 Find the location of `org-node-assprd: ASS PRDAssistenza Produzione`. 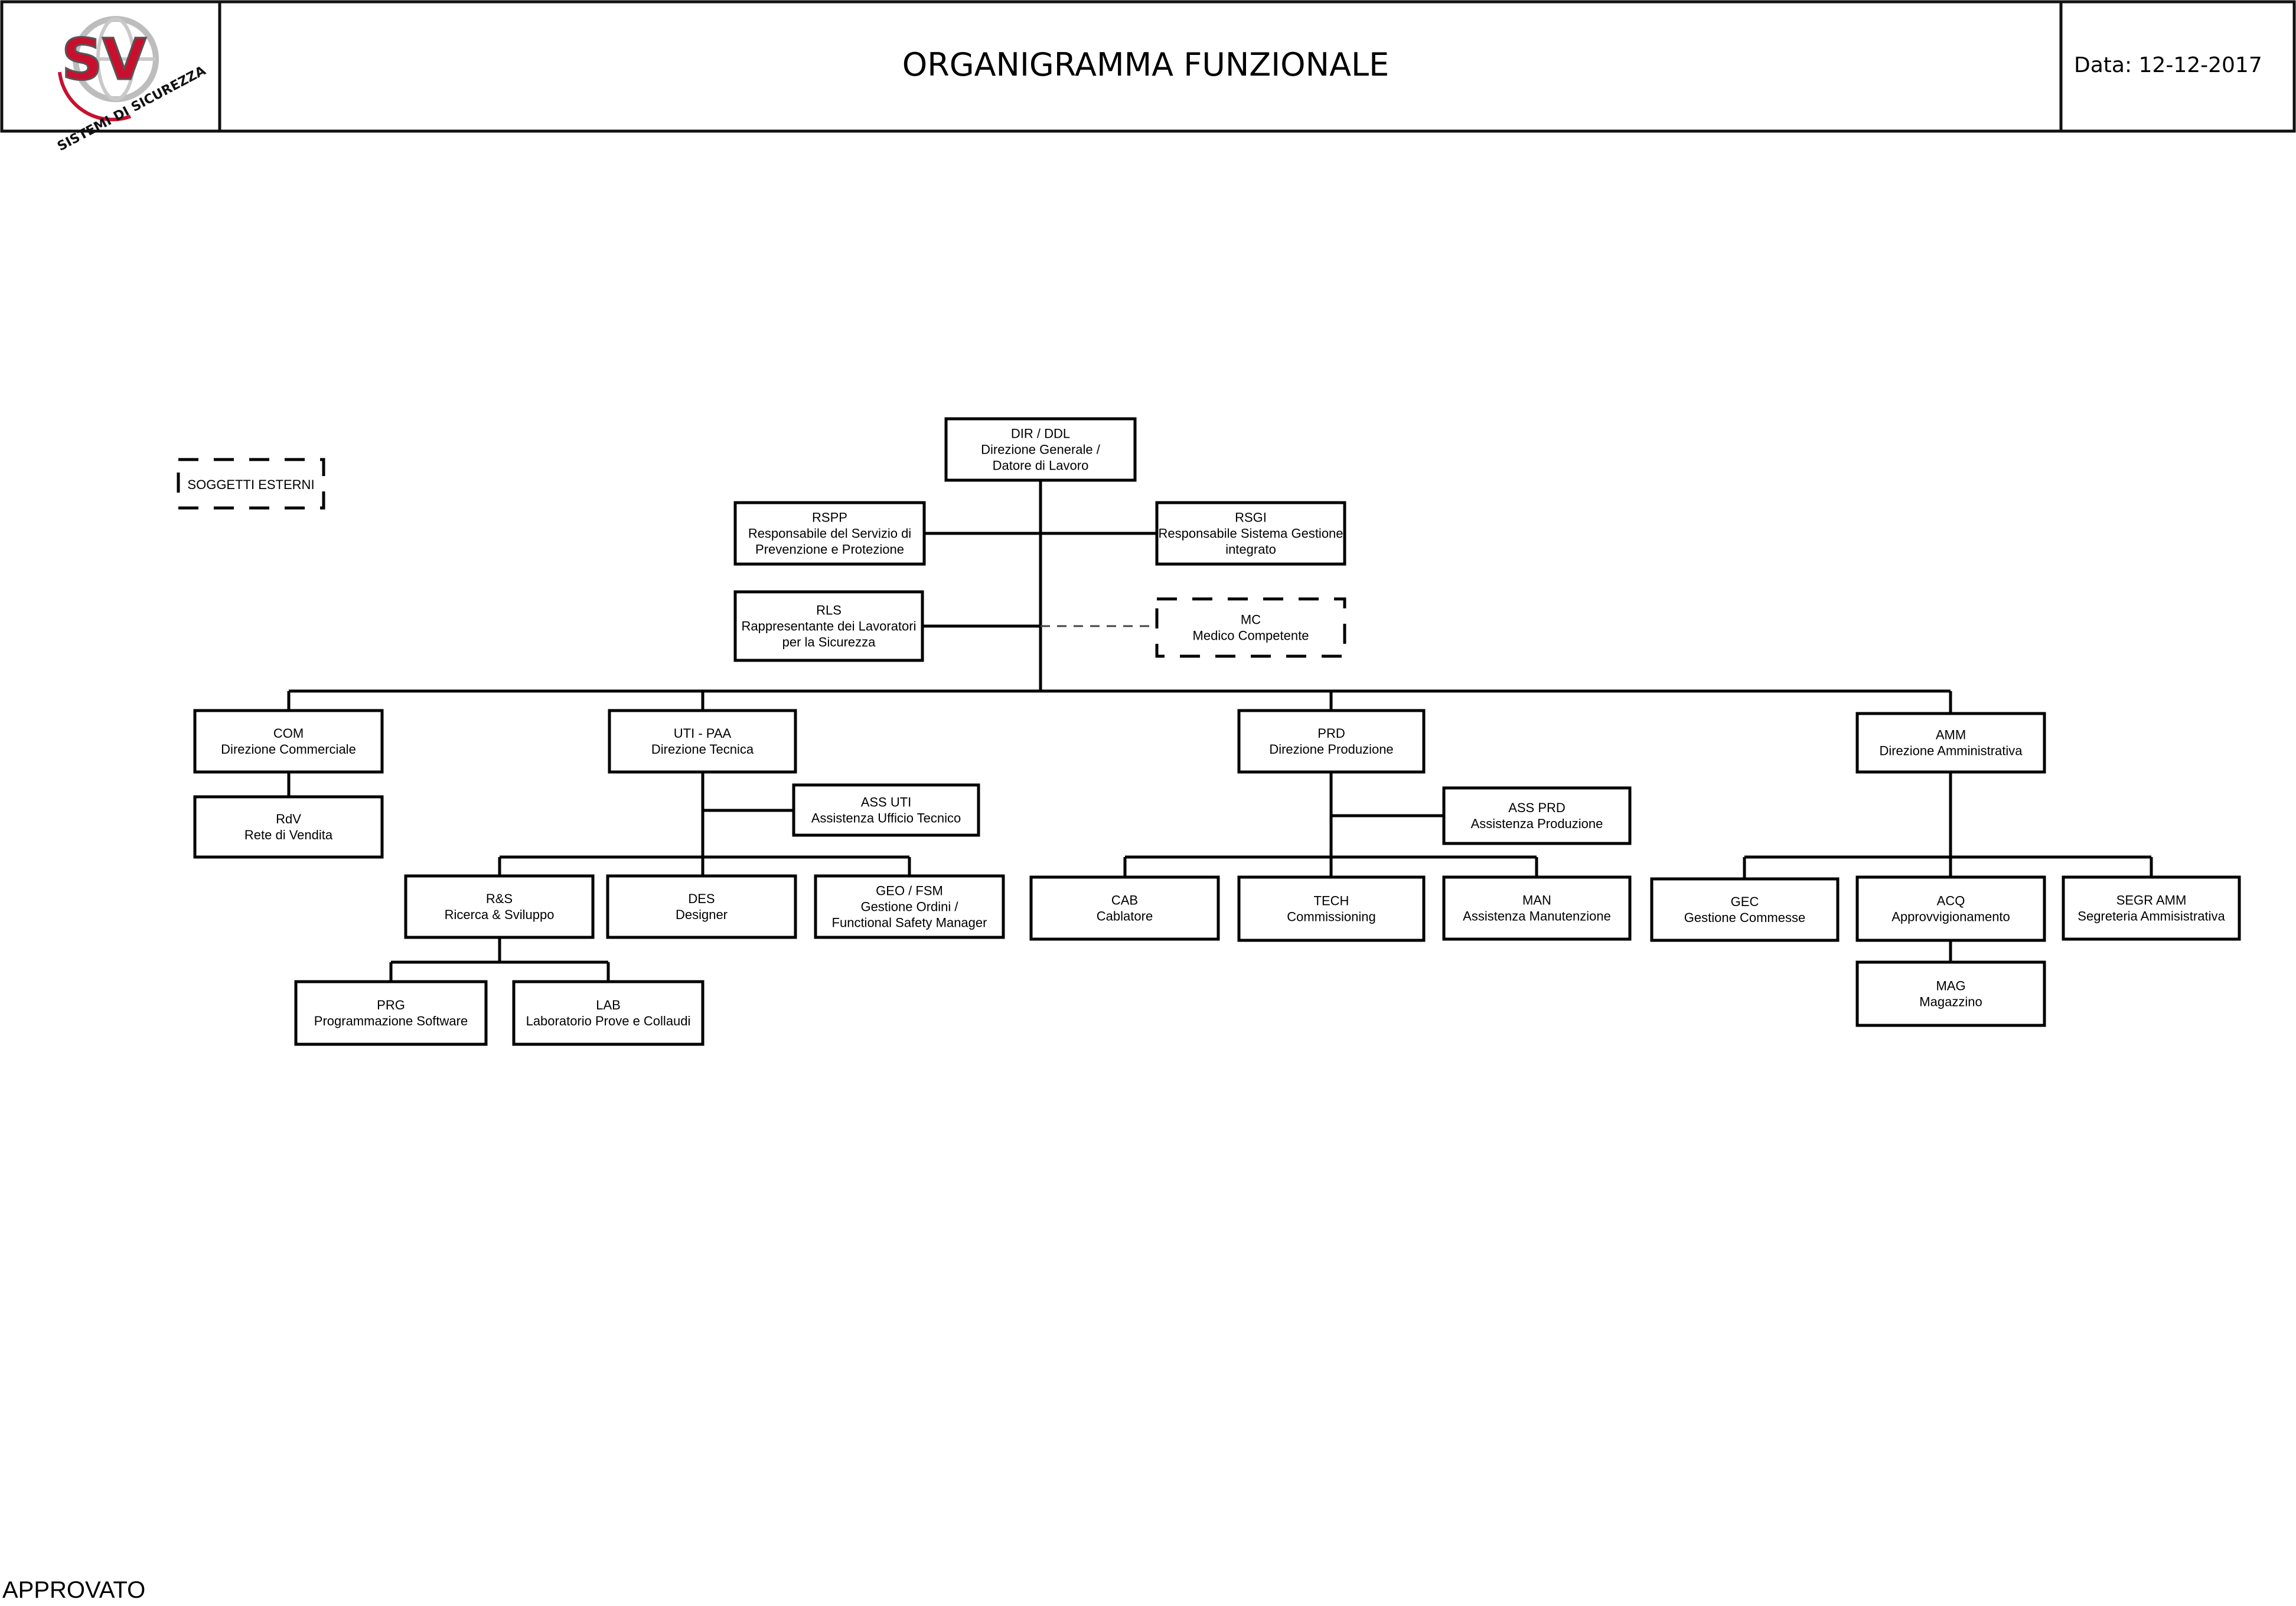

org-node-assprd: ASS PRDAssistenza Produzione is located at coordinates (1537, 815).